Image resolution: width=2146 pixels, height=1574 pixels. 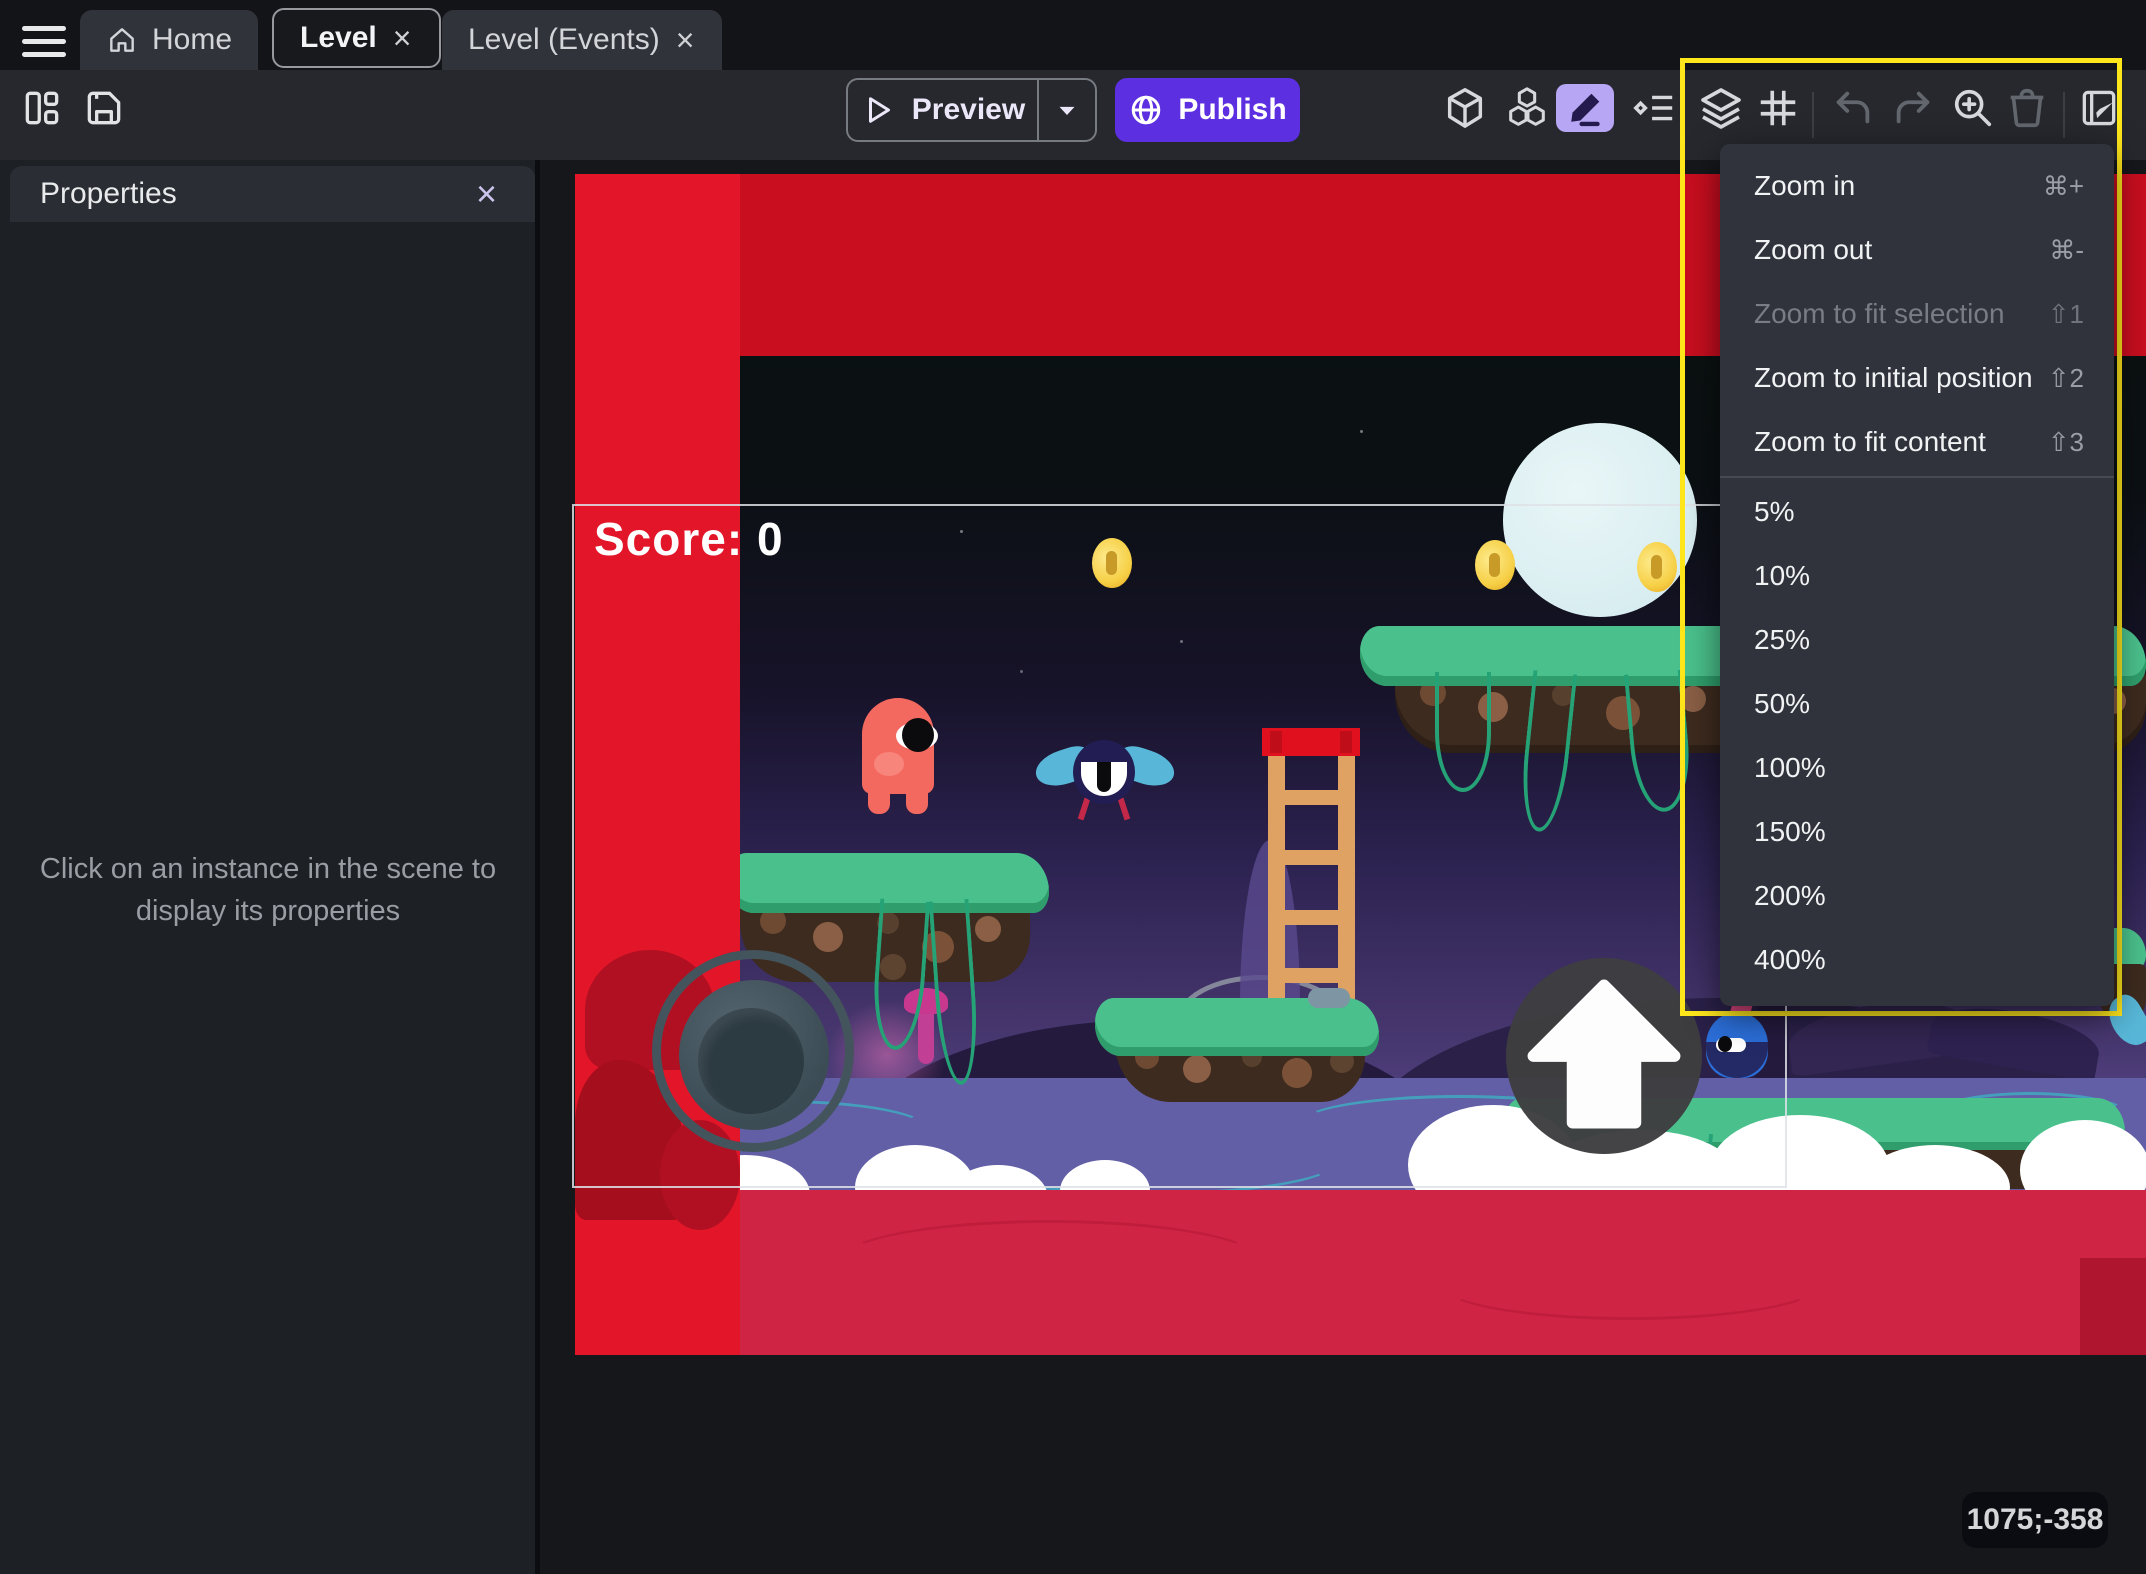 I want to click on instances-list-button, so click(x=1654, y=108).